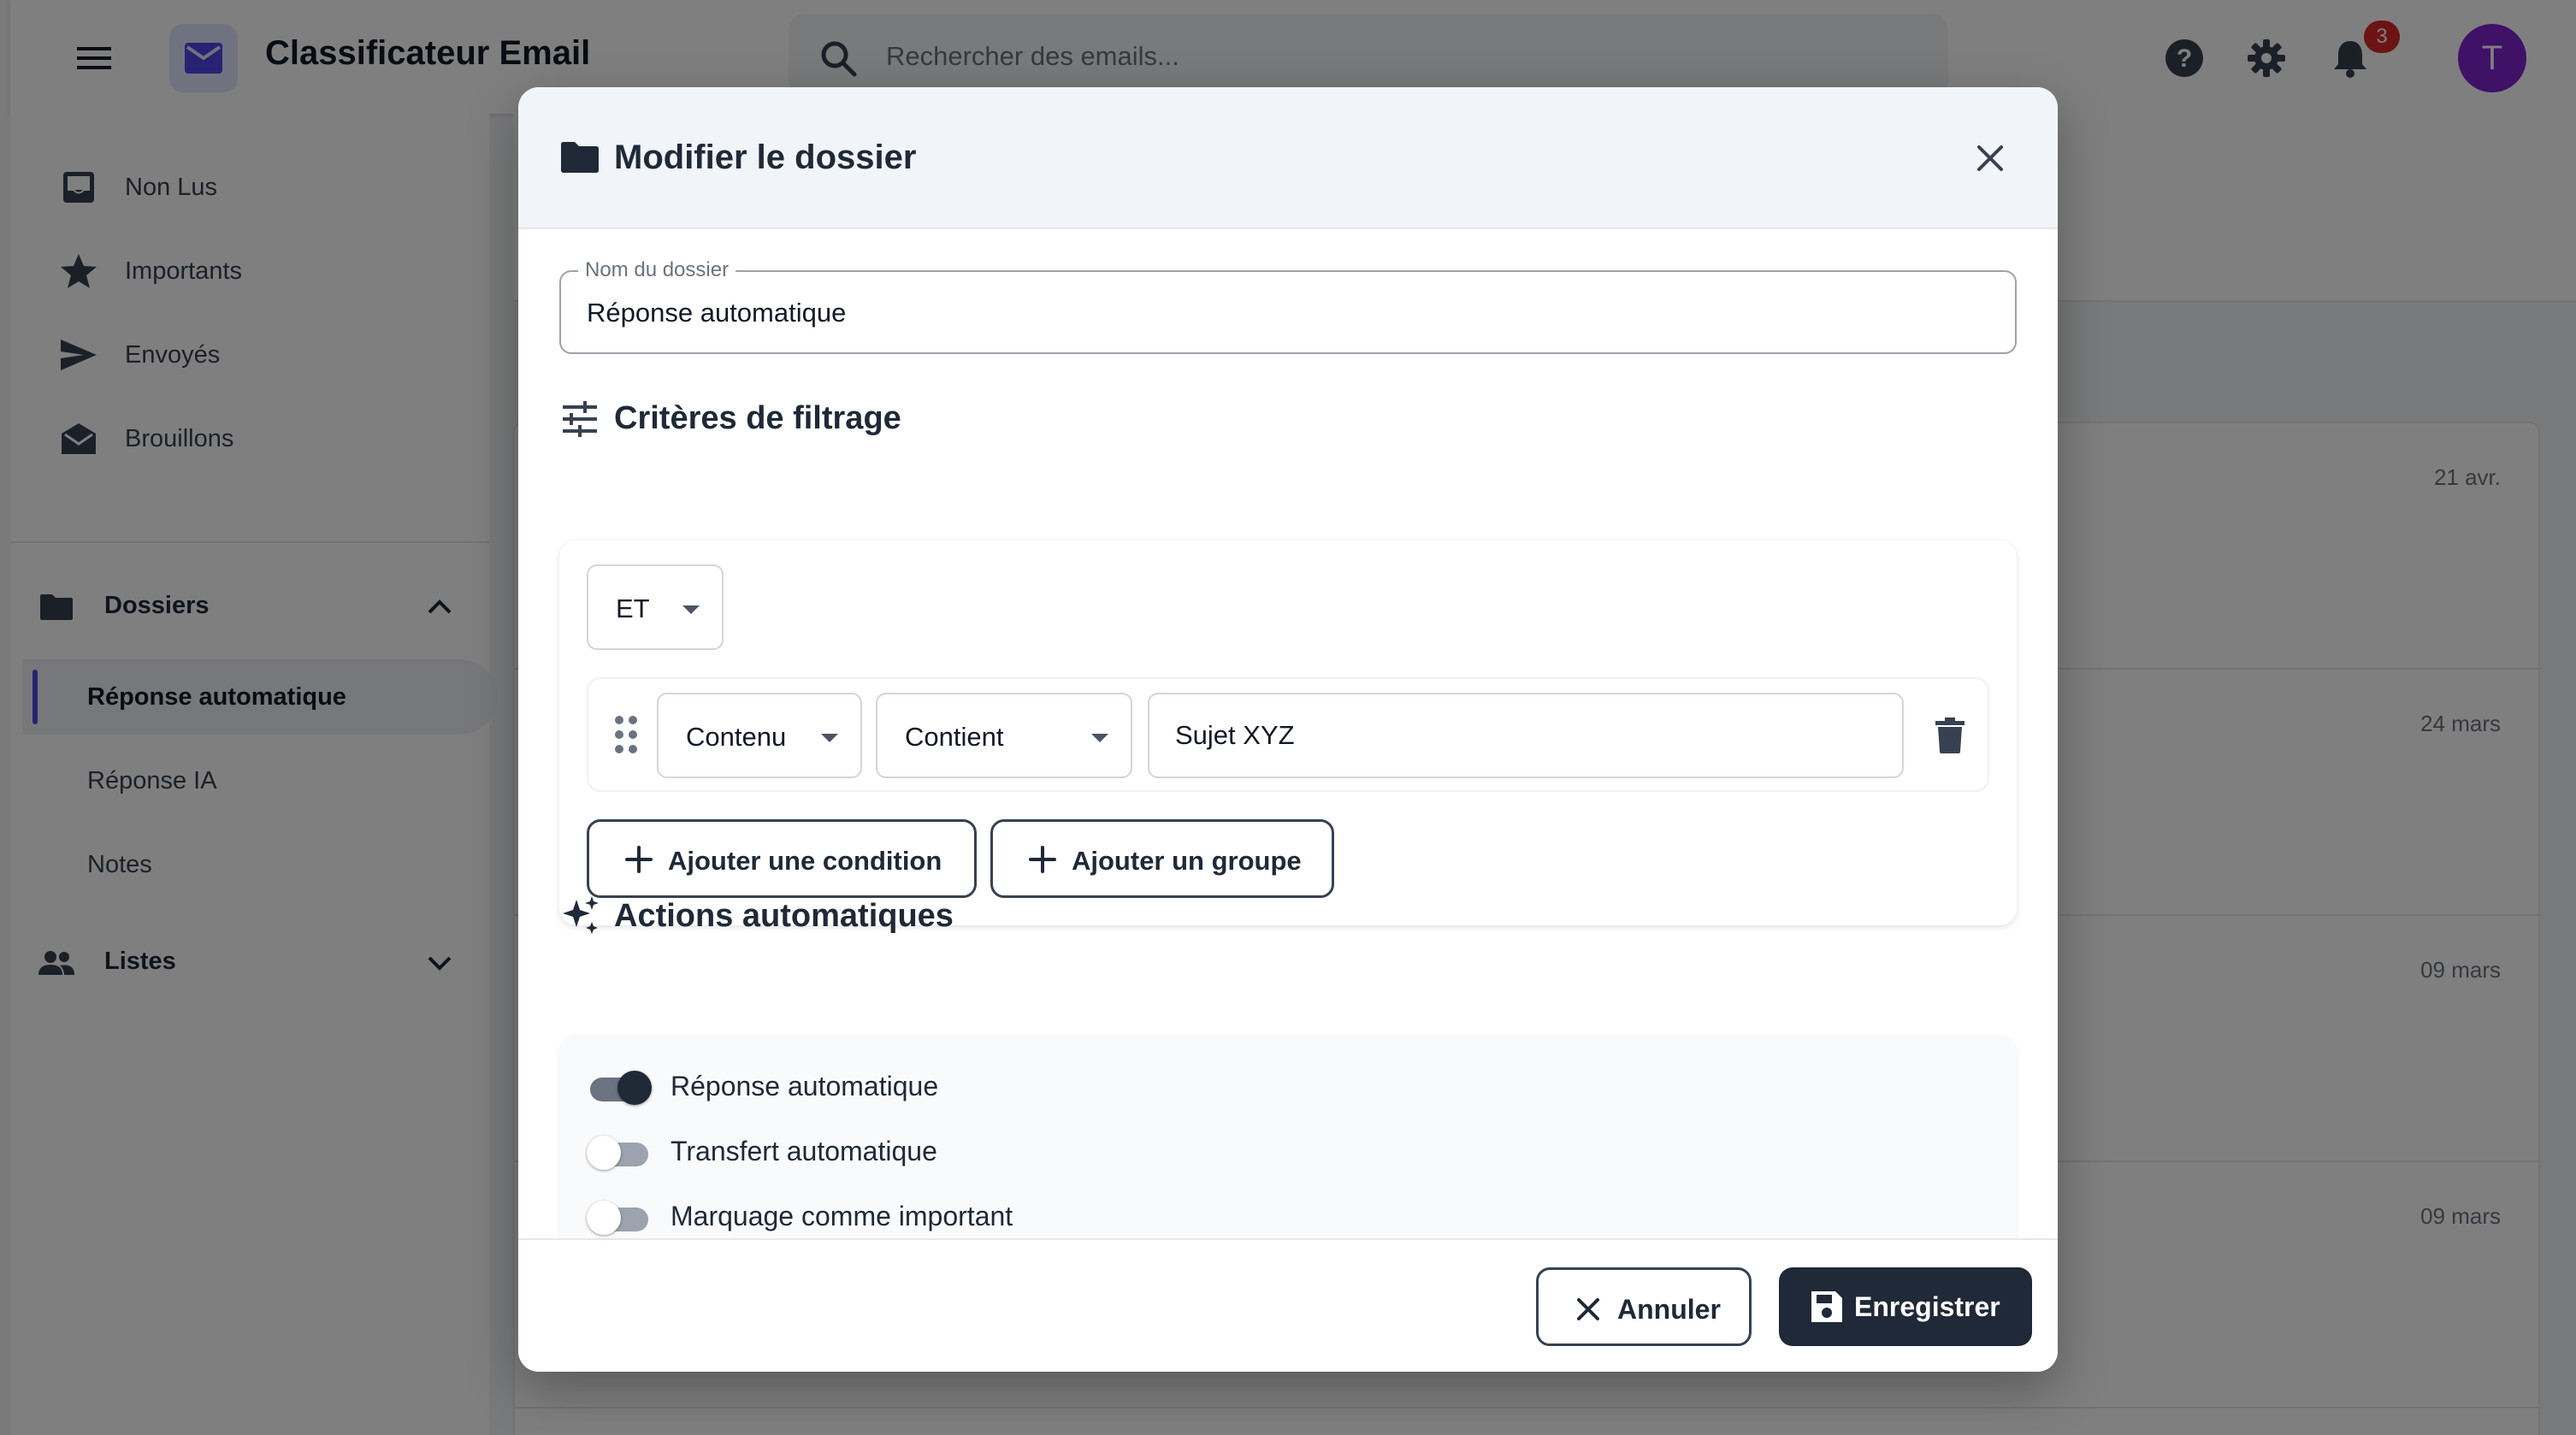 The image size is (2576, 1435). What do you see at coordinates (626, 734) in the screenshot?
I see `drag-handle-icon` at bounding box center [626, 734].